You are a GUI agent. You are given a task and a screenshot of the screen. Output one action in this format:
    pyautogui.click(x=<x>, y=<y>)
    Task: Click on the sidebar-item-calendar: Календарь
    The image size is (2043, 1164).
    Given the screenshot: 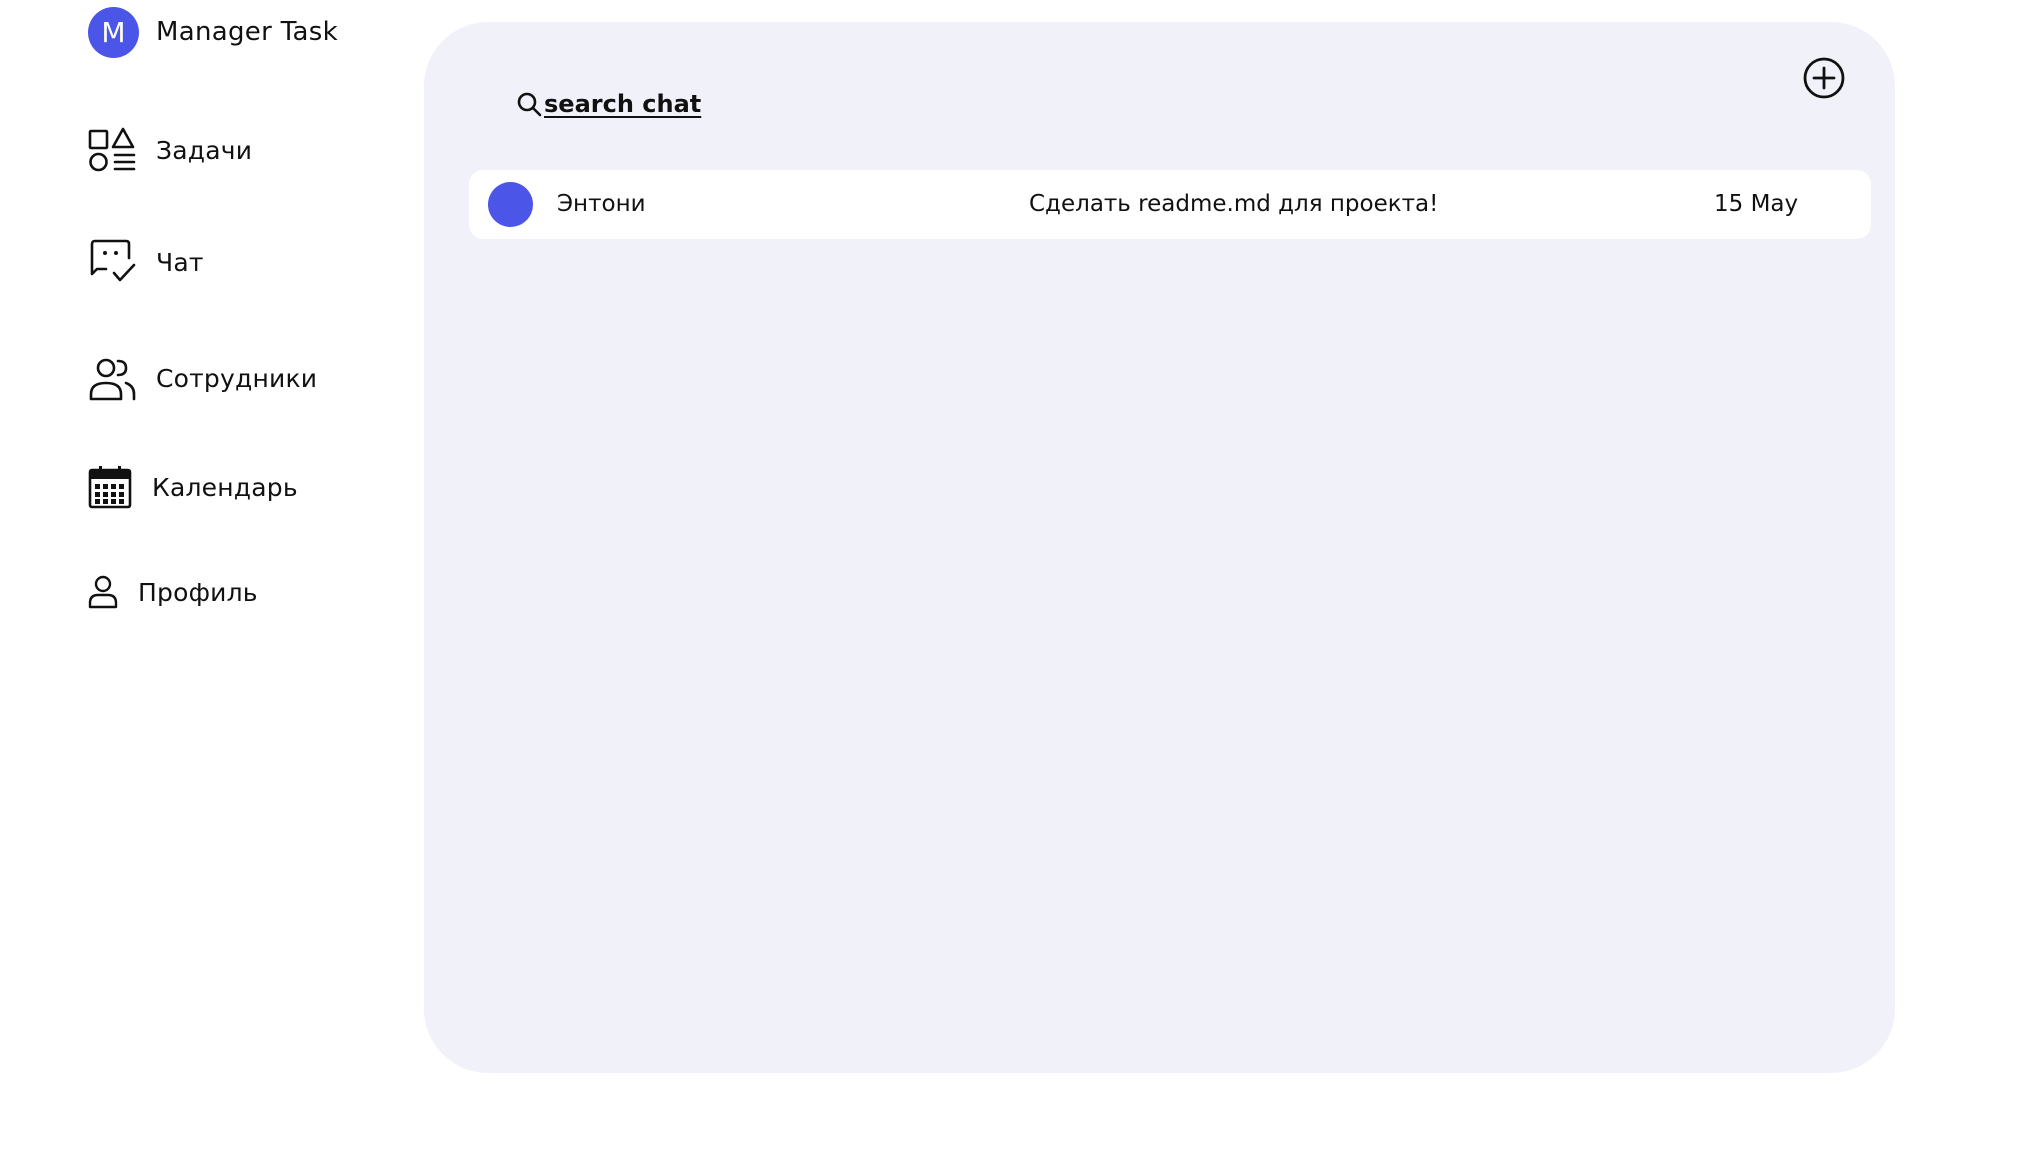 What is the action you would take?
    pyautogui.click(x=193, y=487)
    